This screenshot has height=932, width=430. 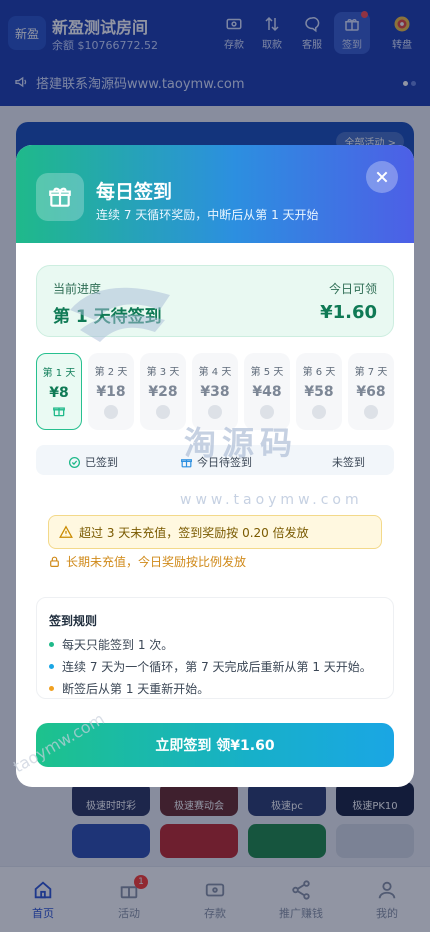 I want to click on day-label: 第 5 天, so click(x=267, y=372).